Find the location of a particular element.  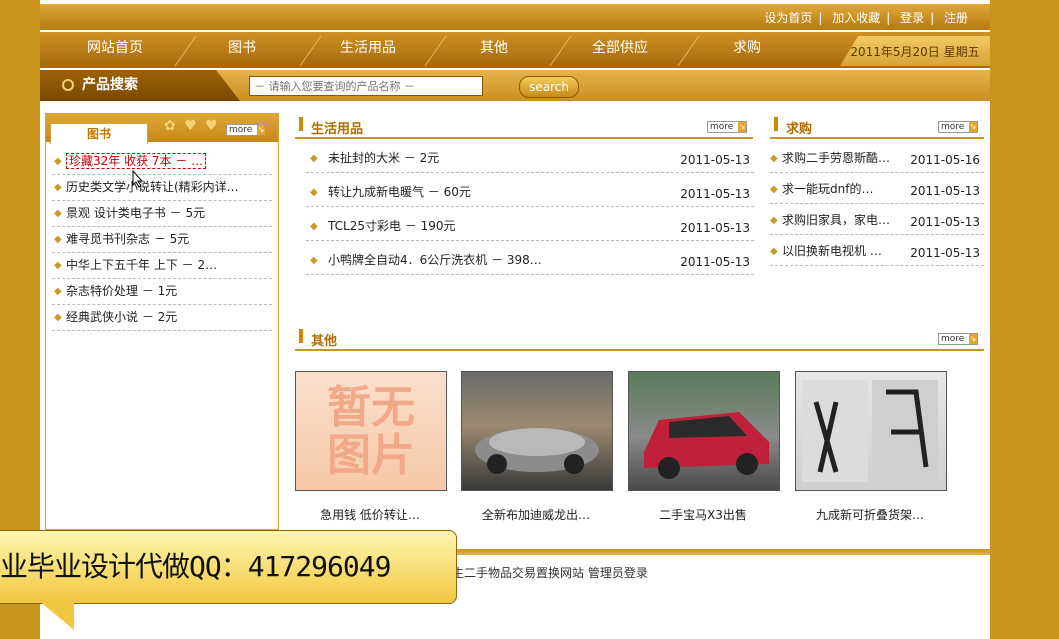

search-label-text: 产品搜索 is located at coordinates (110, 85).